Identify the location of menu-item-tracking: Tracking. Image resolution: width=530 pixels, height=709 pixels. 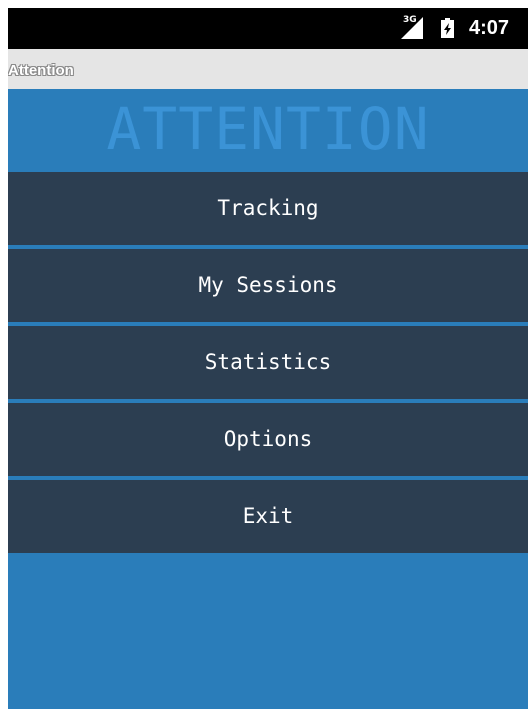
(268, 208).